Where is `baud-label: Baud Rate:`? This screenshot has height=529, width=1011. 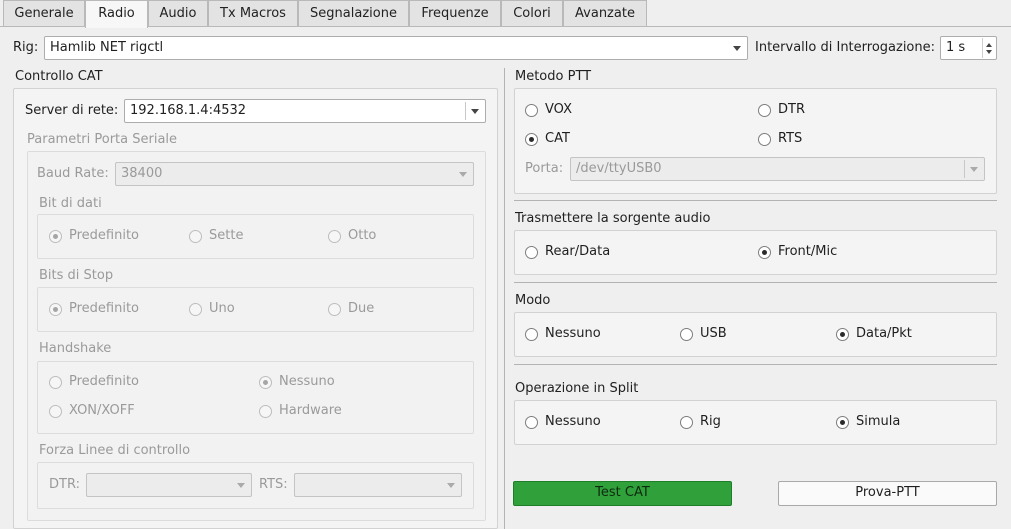
baud-label: Baud Rate: is located at coordinates (73, 173).